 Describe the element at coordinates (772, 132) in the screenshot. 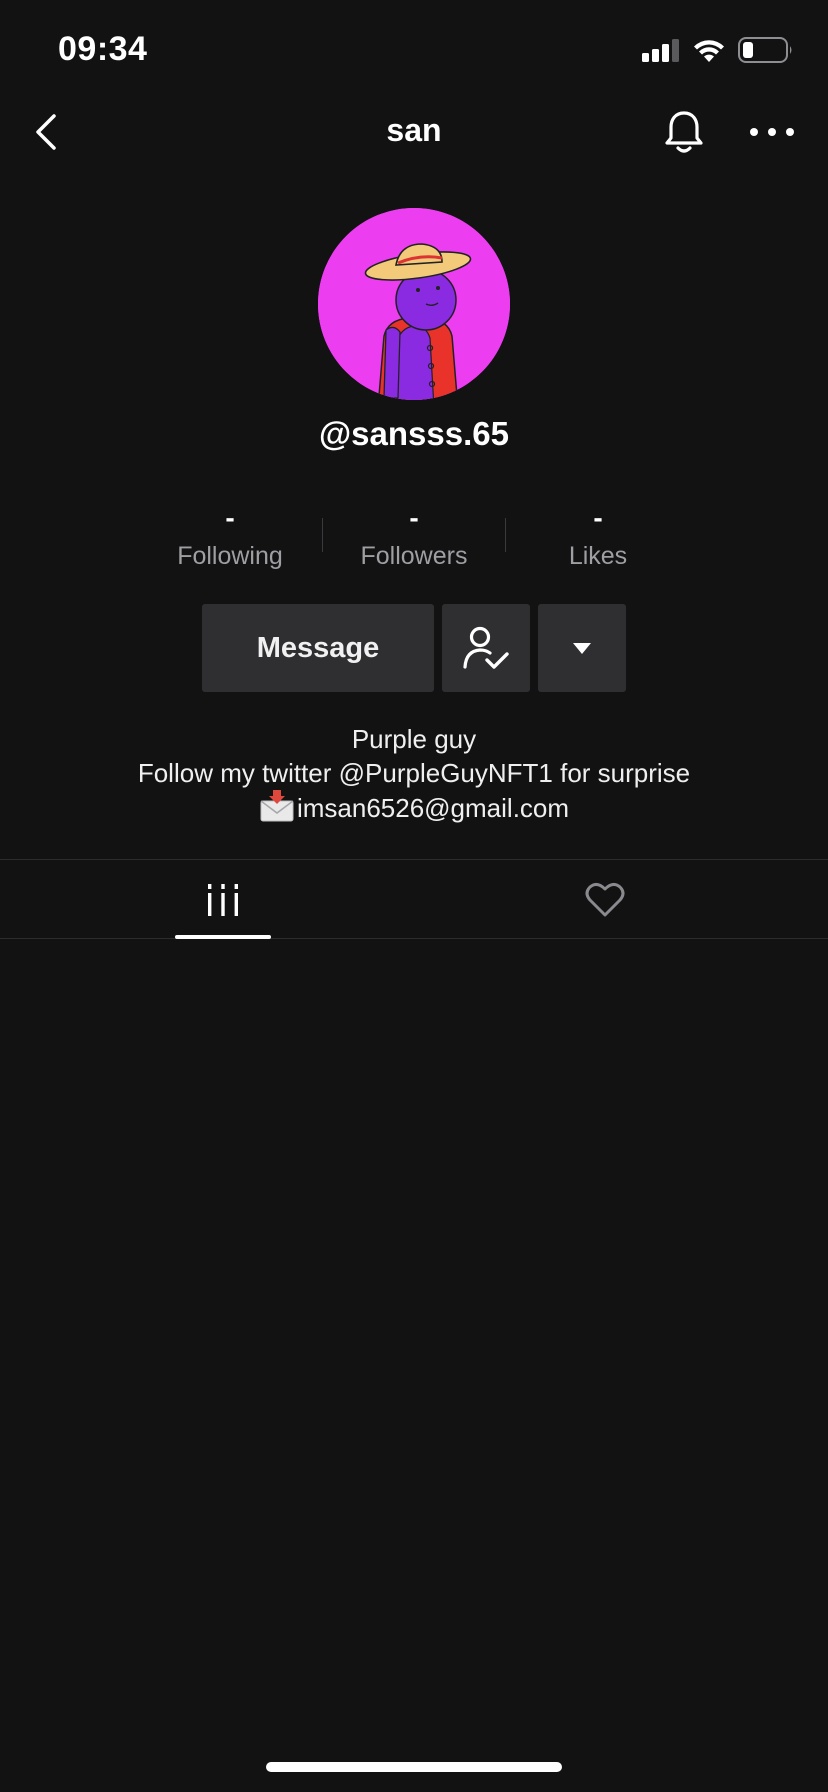

I see `more-horizontal-icon` at that location.